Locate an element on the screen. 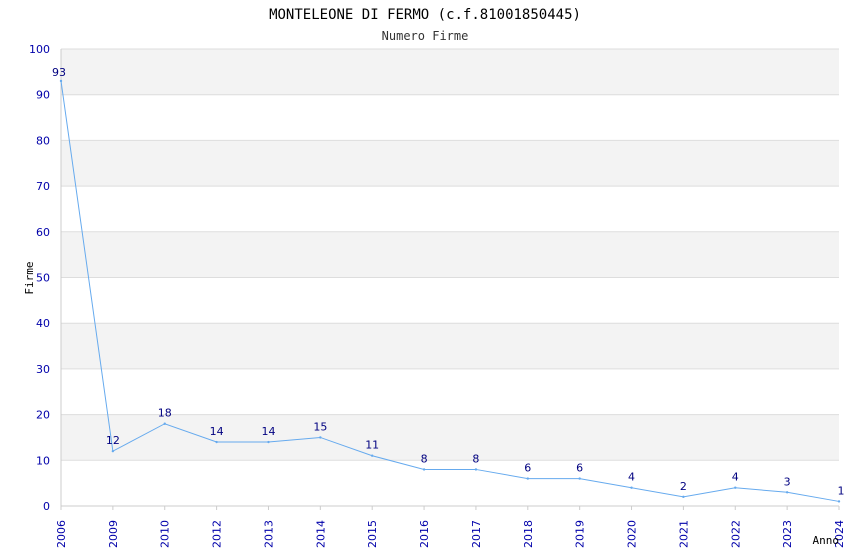  y-tick-label: 90 is located at coordinates (43, 95).